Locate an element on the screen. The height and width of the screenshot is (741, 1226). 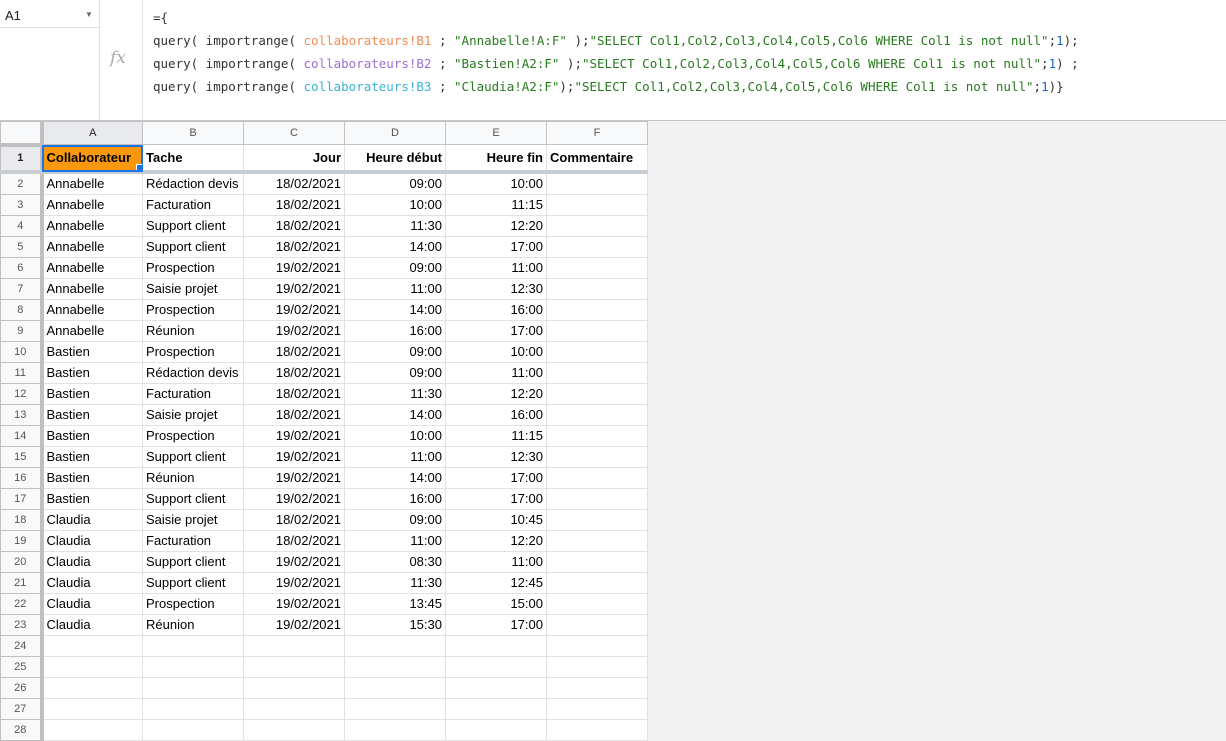
cell: 15:30 is located at coordinates (395, 624).